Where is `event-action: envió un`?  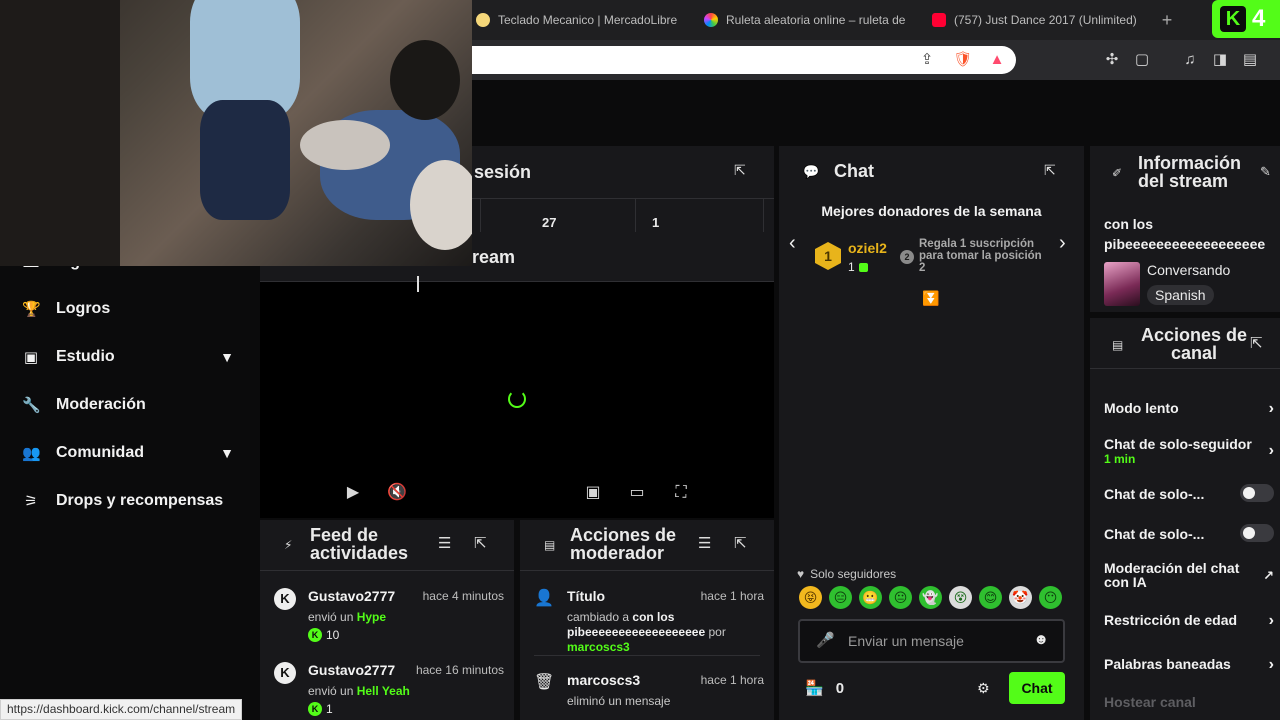
event-action: envió un is located at coordinates (331, 691).